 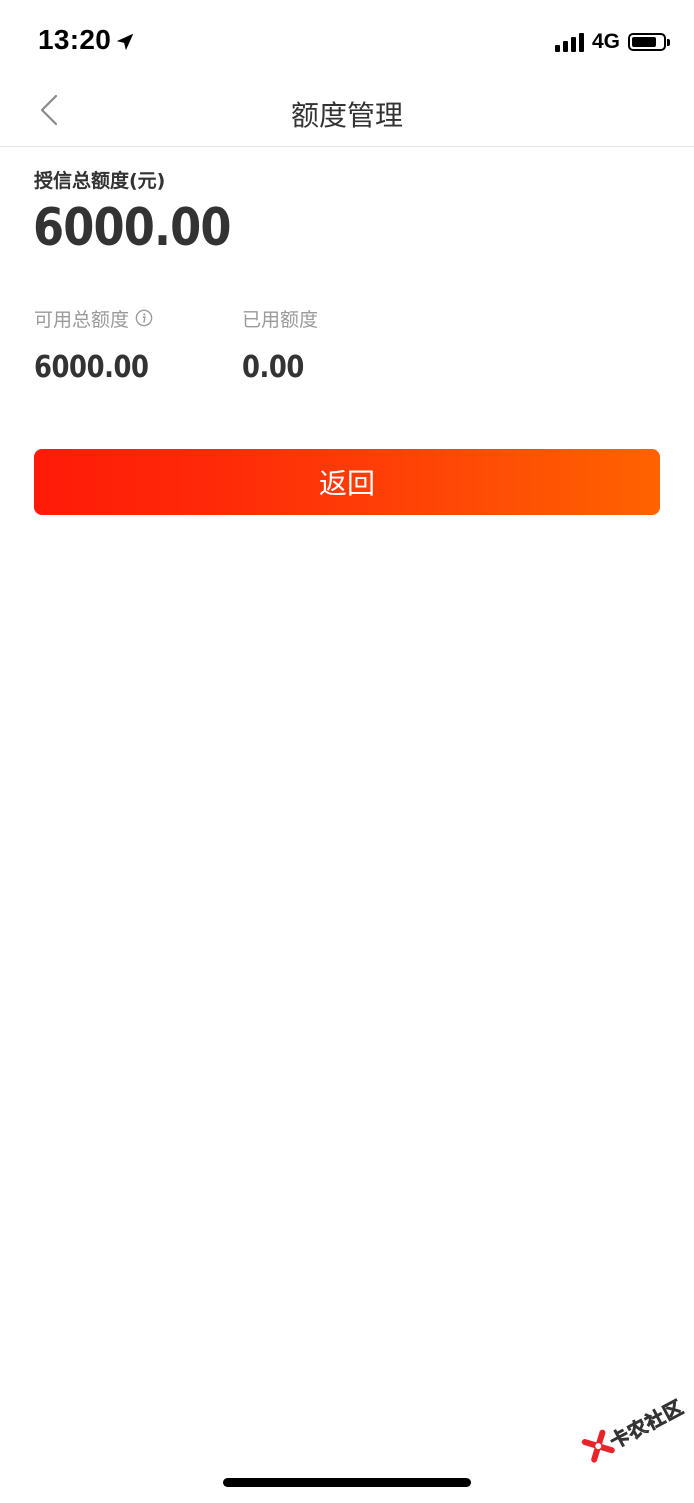 What do you see at coordinates (132, 228) in the screenshot?
I see `total-credit-value: 6000.00` at bounding box center [132, 228].